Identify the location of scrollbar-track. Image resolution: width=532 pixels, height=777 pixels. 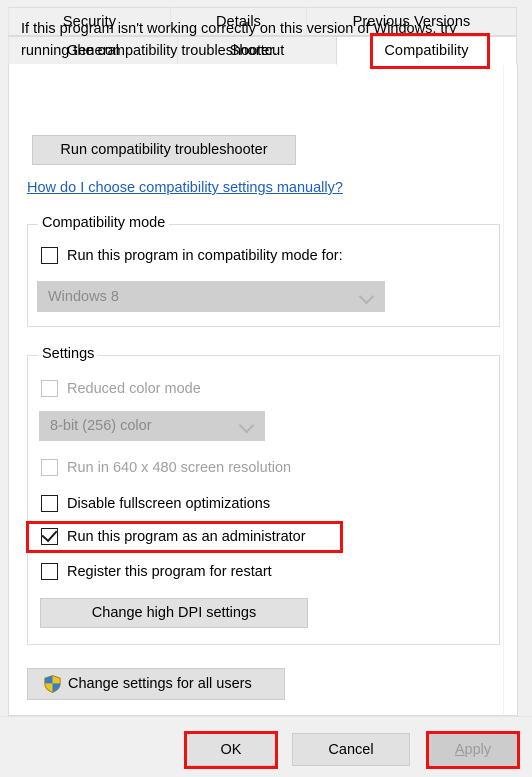
(510, 389).